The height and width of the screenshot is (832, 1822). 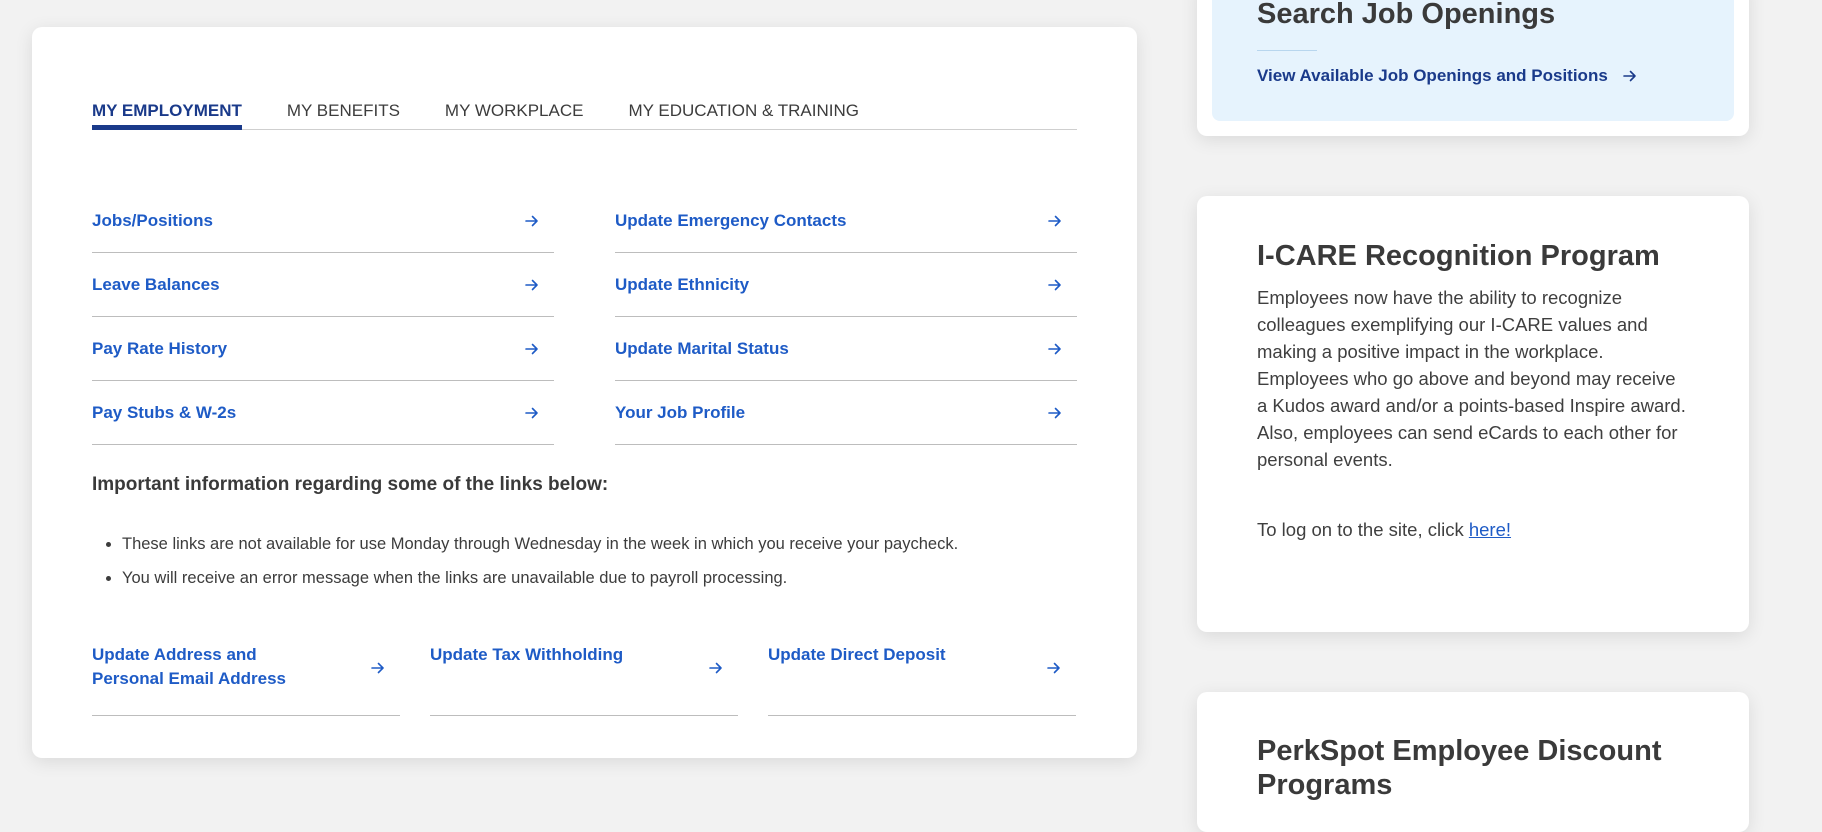 What do you see at coordinates (152, 220) in the screenshot?
I see `link-label: Jobs/Positions` at bounding box center [152, 220].